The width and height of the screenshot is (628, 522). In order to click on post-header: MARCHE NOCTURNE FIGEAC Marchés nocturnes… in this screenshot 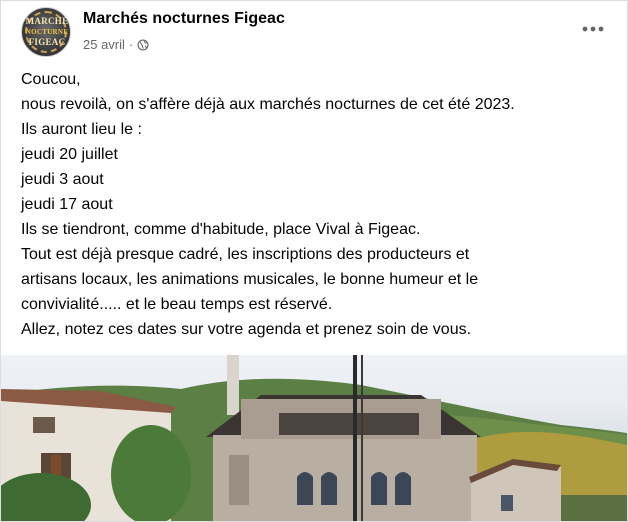, I will do `click(314, 32)`.